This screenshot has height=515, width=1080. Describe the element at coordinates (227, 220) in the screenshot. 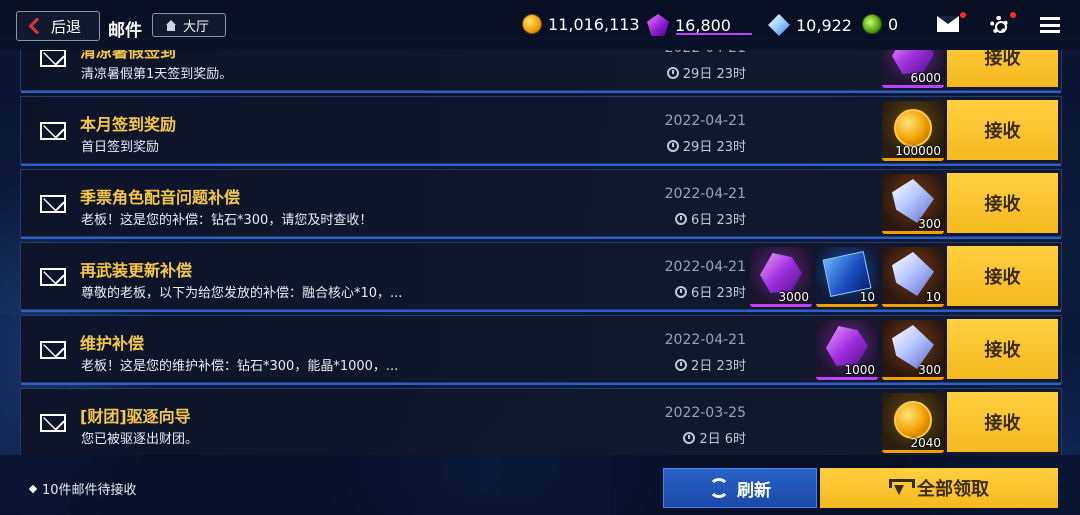

I see `mail-desc: 老板！这是您的补偿：钻石*300，请您及时查收！` at that location.